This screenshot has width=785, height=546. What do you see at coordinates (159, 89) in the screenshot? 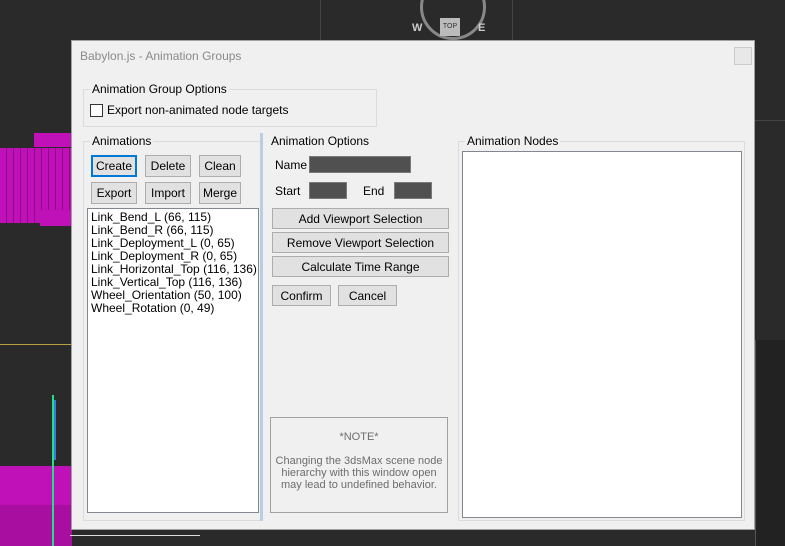
I see `group-options-label: Animation Group Options` at bounding box center [159, 89].